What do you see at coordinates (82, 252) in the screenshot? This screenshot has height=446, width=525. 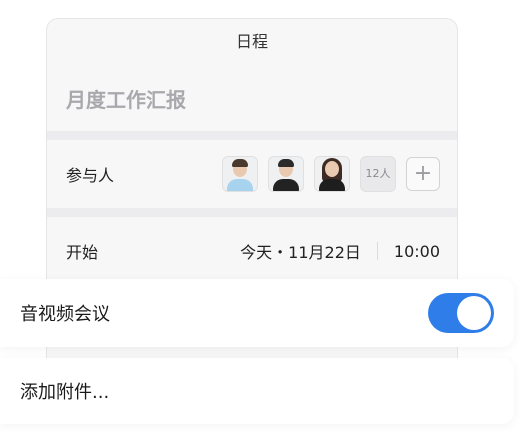 I see `start-label: 开始` at bounding box center [82, 252].